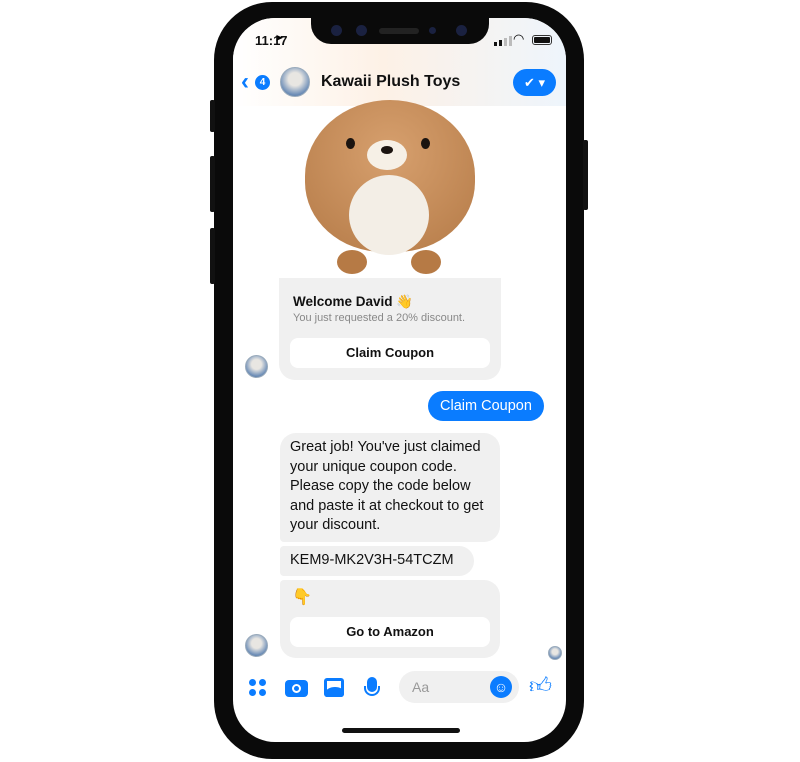 The height and width of the screenshot is (762, 800). What do you see at coordinates (377, 561) in the screenshot?
I see `coupon-code-message: KEM9-MK2V3H-54TCZM` at bounding box center [377, 561].